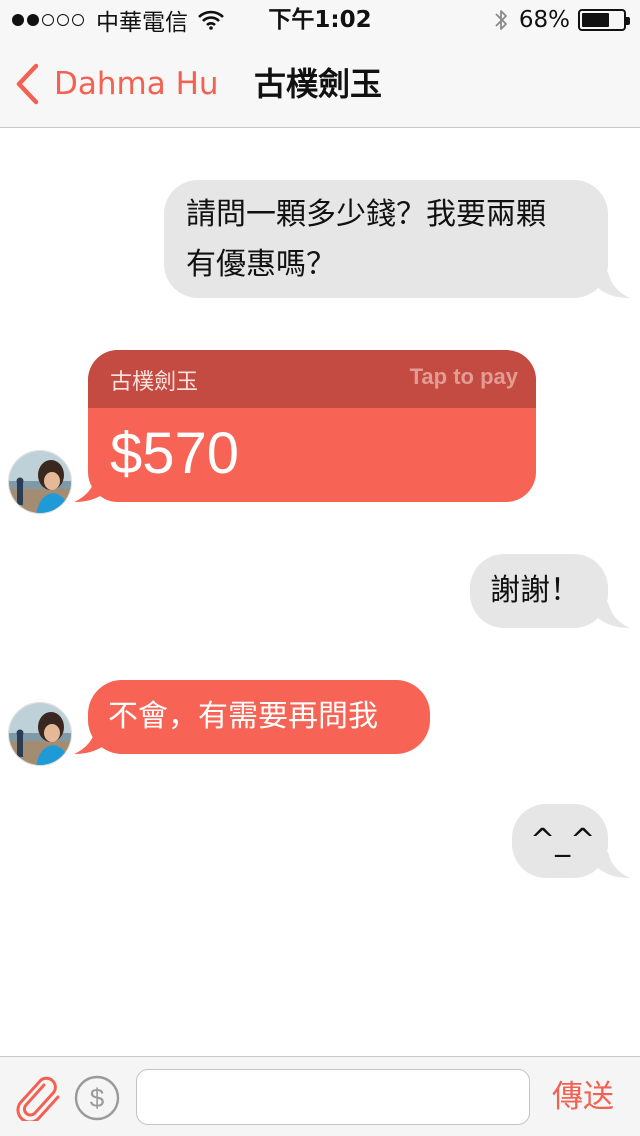 The image size is (640, 1136). What do you see at coordinates (535, 590) in the screenshot?
I see `message-text: 謝謝！` at bounding box center [535, 590].